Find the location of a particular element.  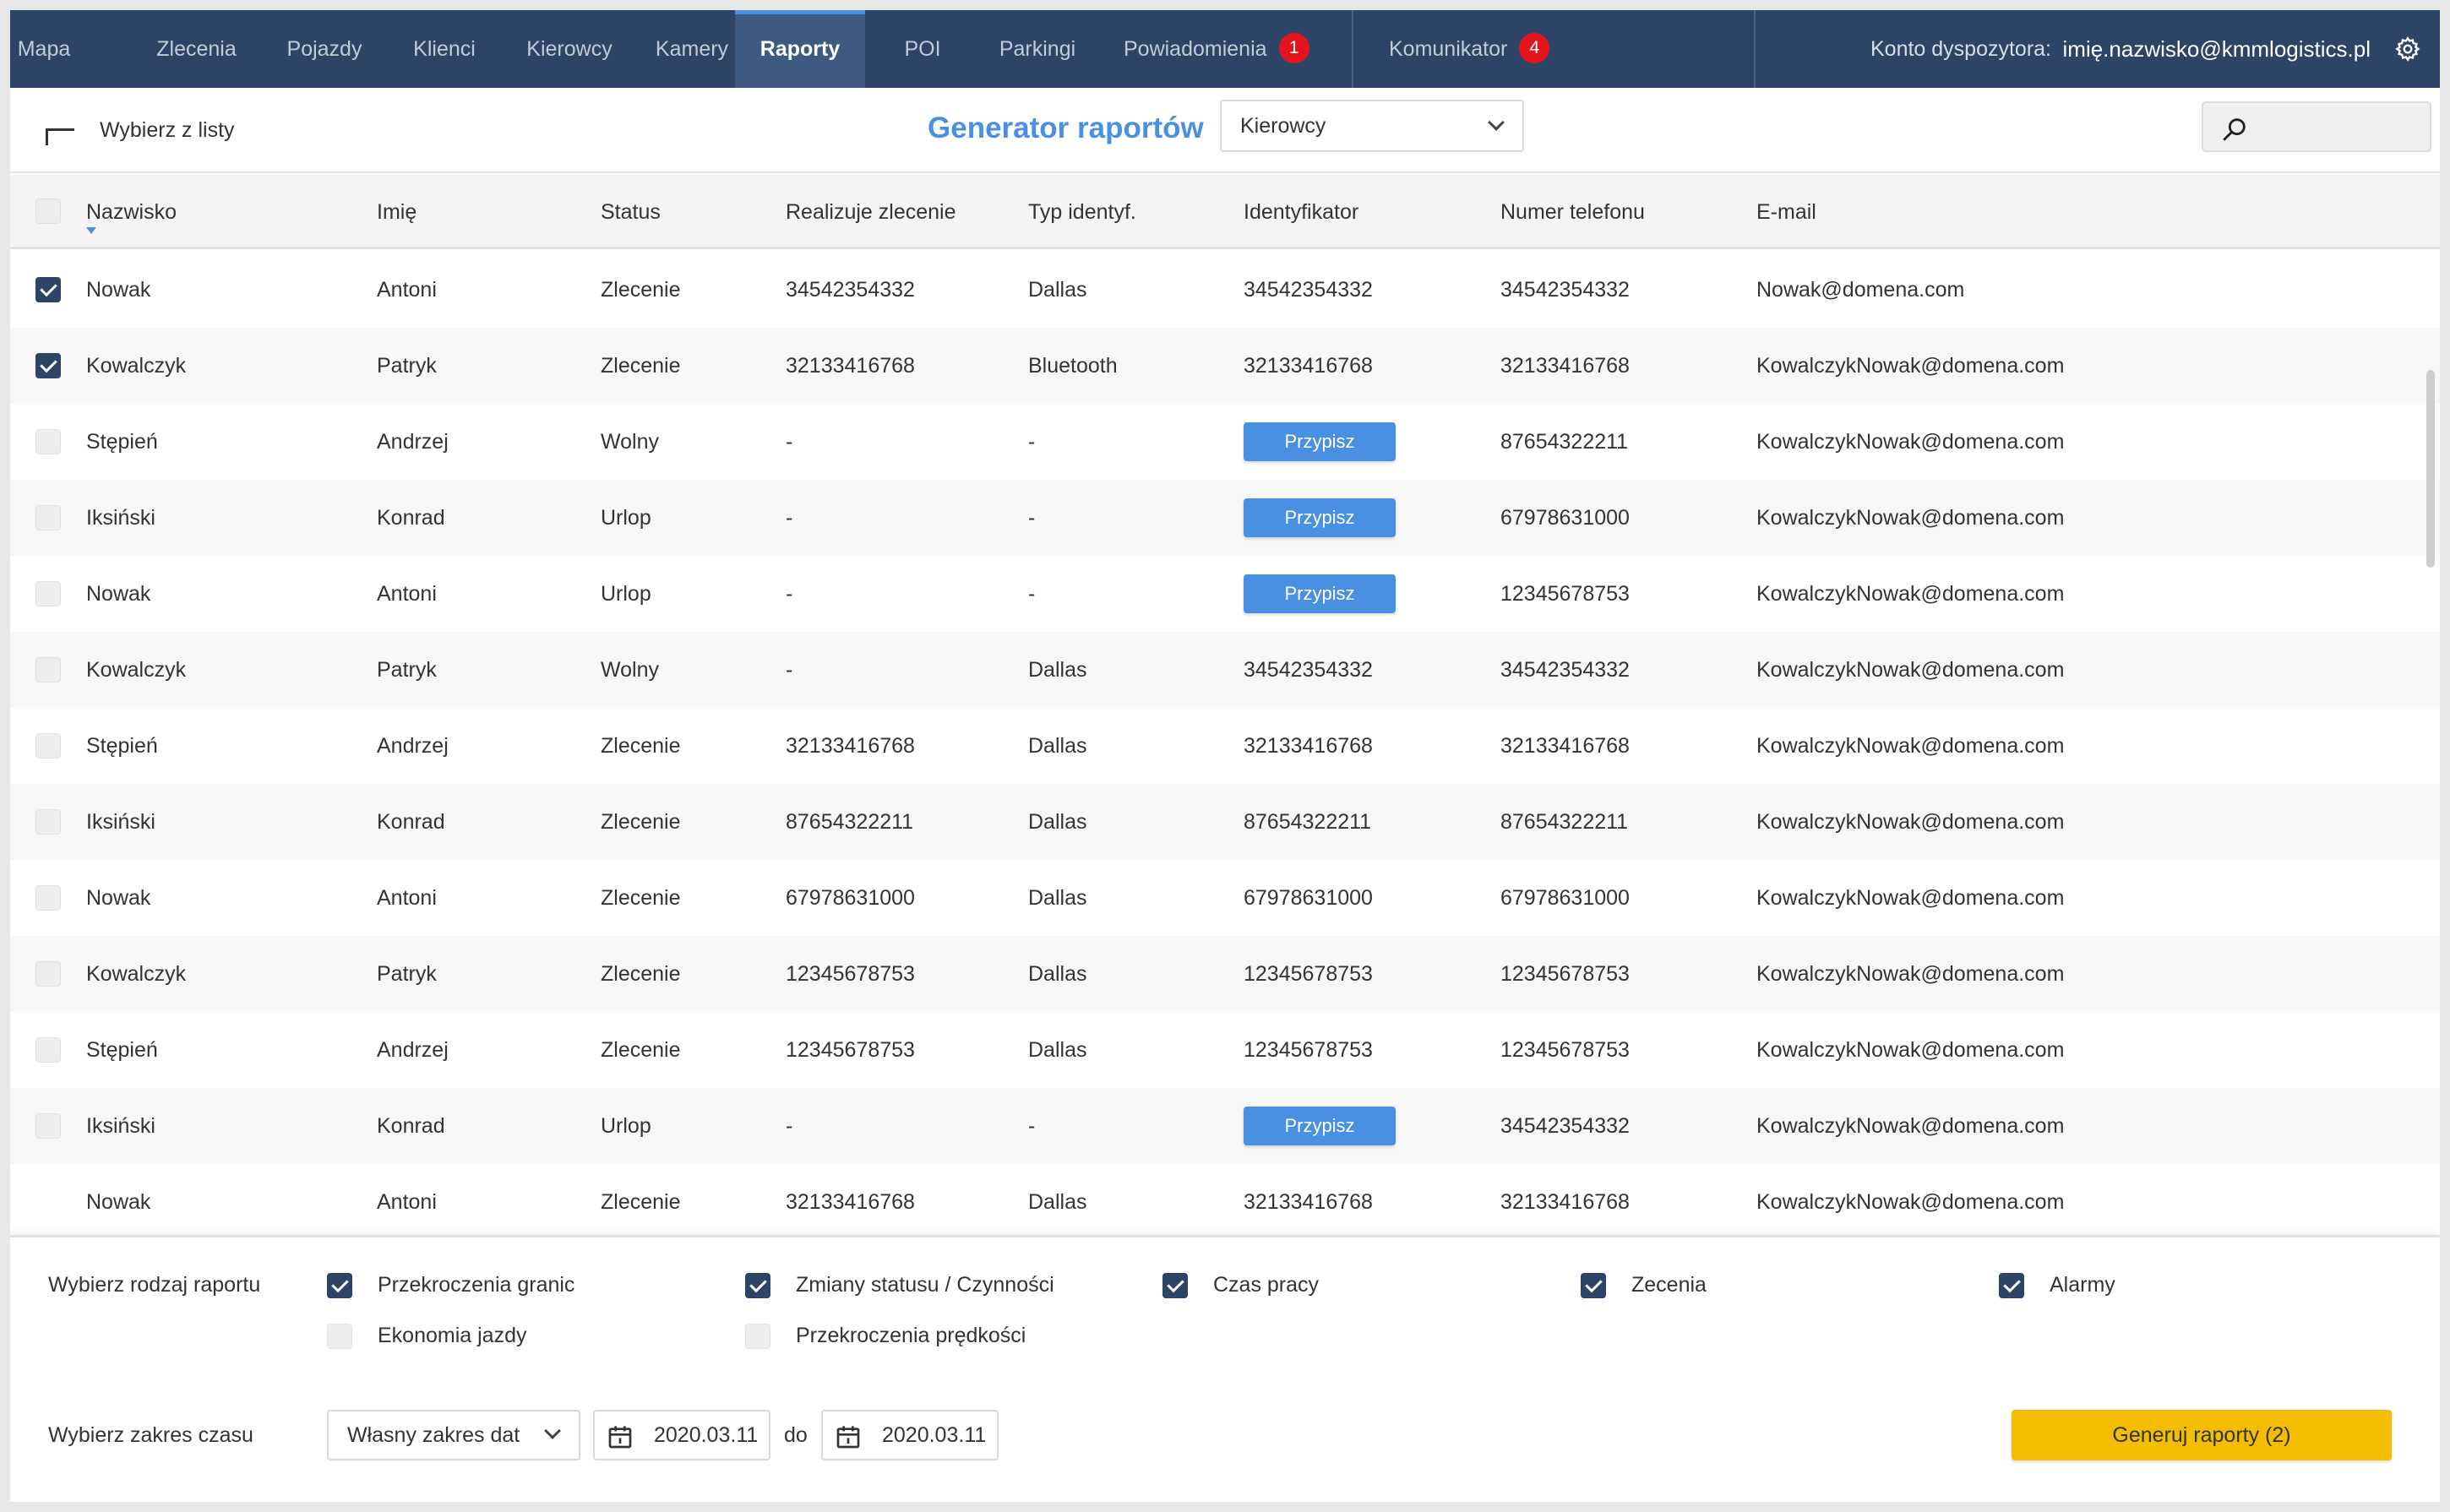

date-from-input: 2020.03.11 is located at coordinates (681, 1435).